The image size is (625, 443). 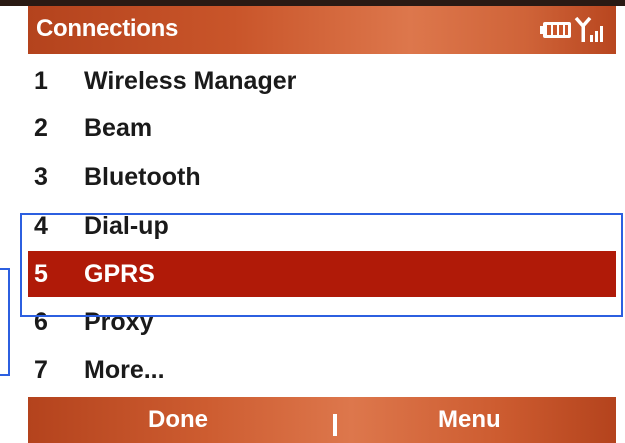 I want to click on status-icons, so click(x=574, y=30).